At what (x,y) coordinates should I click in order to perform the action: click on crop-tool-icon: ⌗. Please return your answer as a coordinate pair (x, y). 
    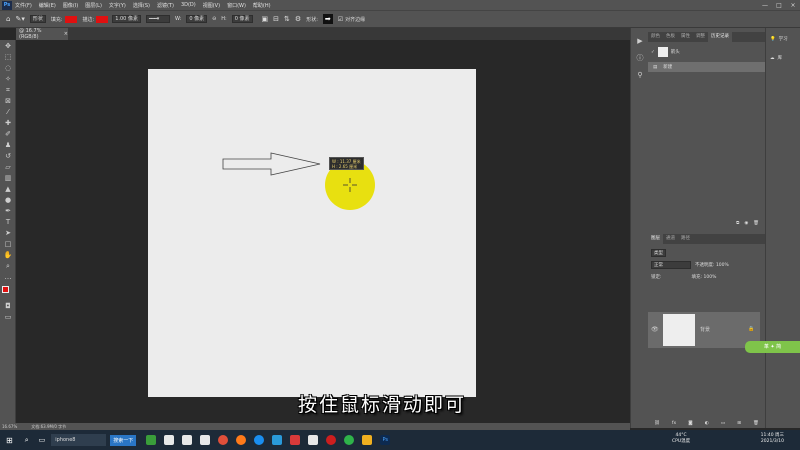
    Looking at the image, I should click on (8, 90).